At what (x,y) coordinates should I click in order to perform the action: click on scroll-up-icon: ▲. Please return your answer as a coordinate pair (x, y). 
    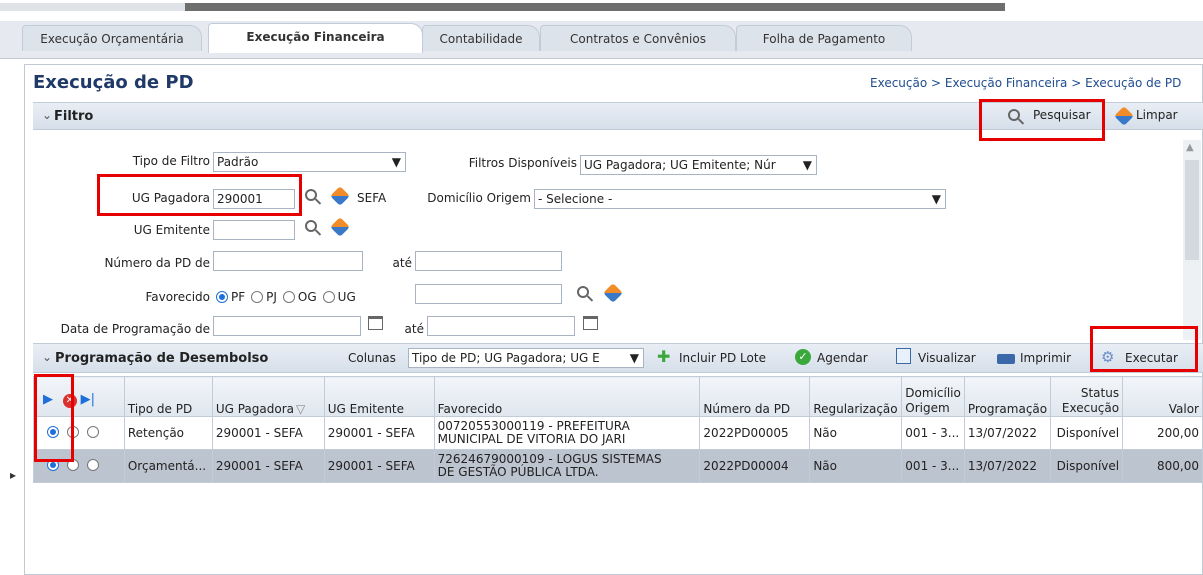
    Looking at the image, I should click on (1190, 147).